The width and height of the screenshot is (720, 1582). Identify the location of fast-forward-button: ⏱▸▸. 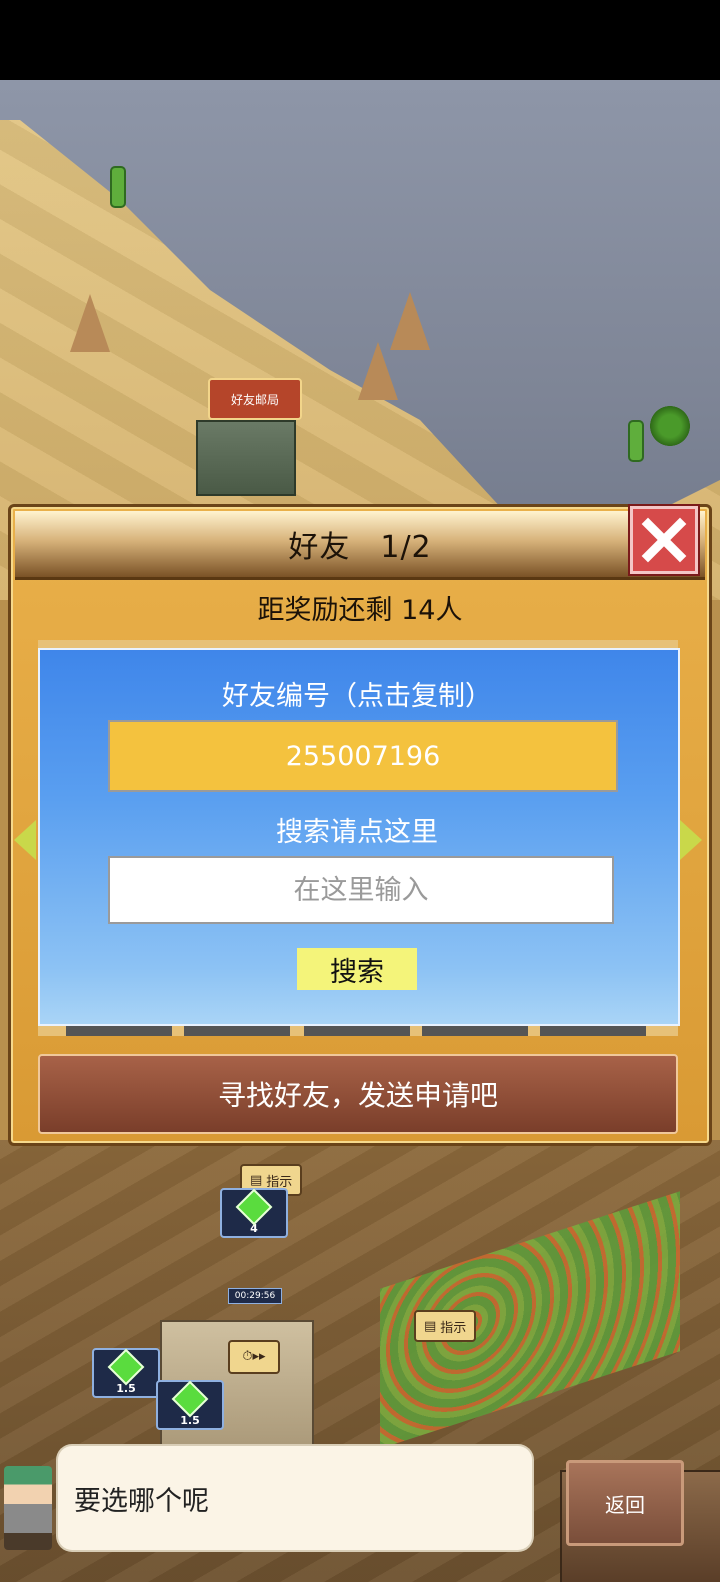
(254, 1357).